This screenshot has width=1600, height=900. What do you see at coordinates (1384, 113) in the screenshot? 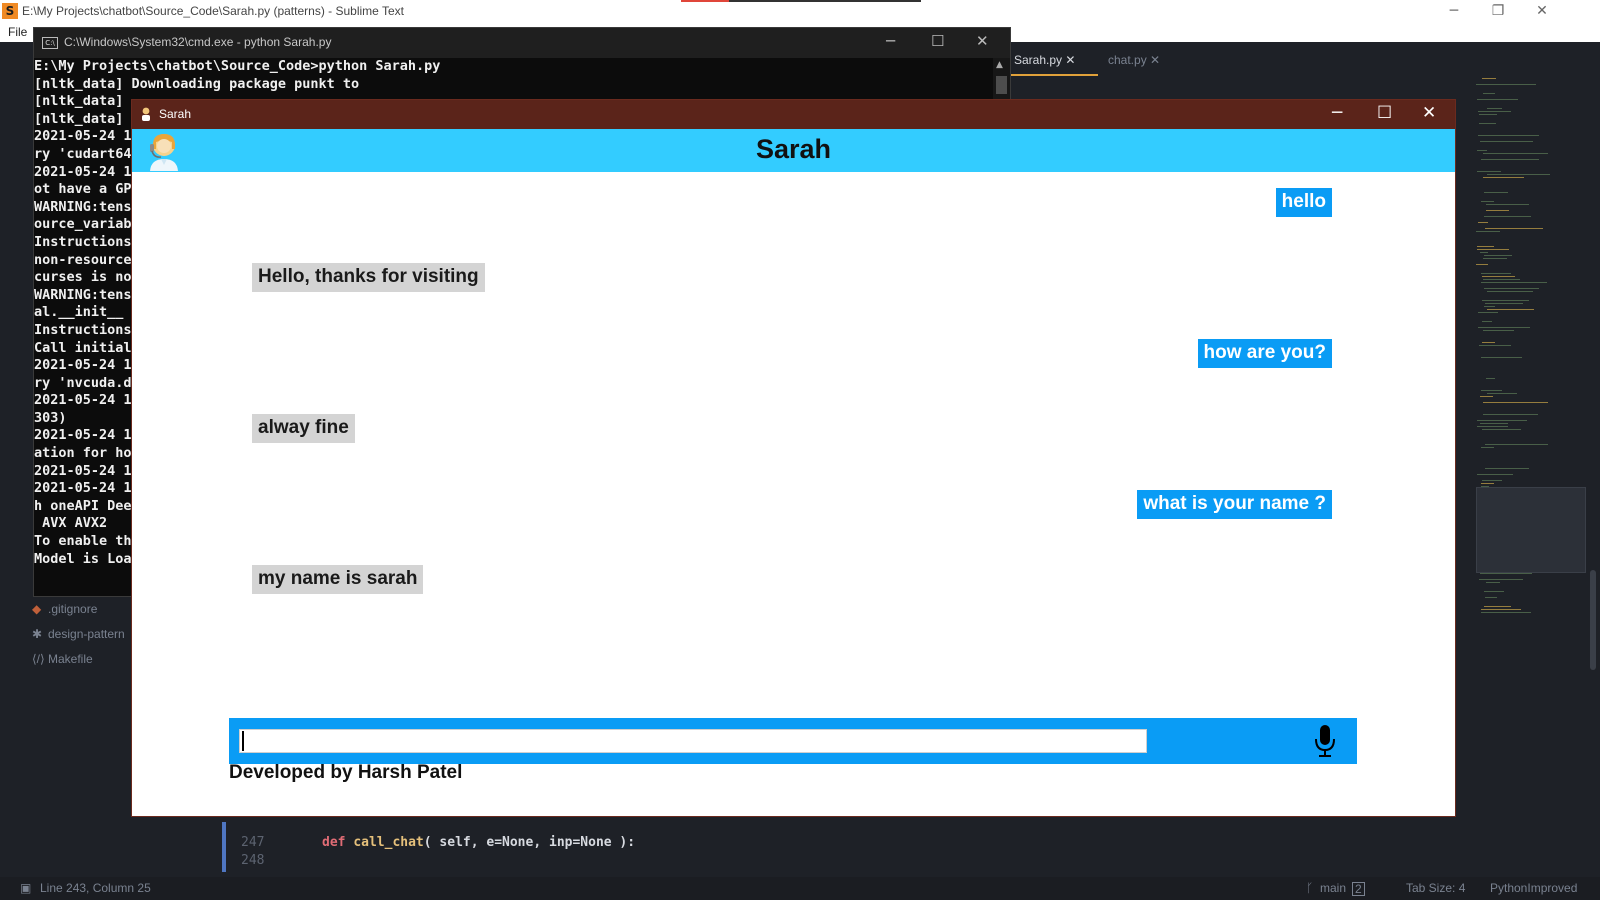
I see `sarah-maximize-icon: ☐` at bounding box center [1384, 113].